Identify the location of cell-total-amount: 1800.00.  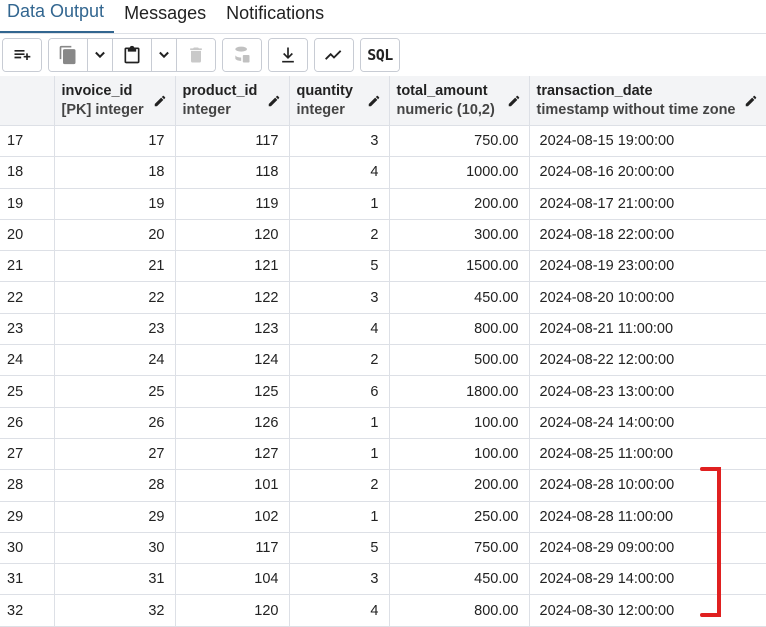
(459, 391).